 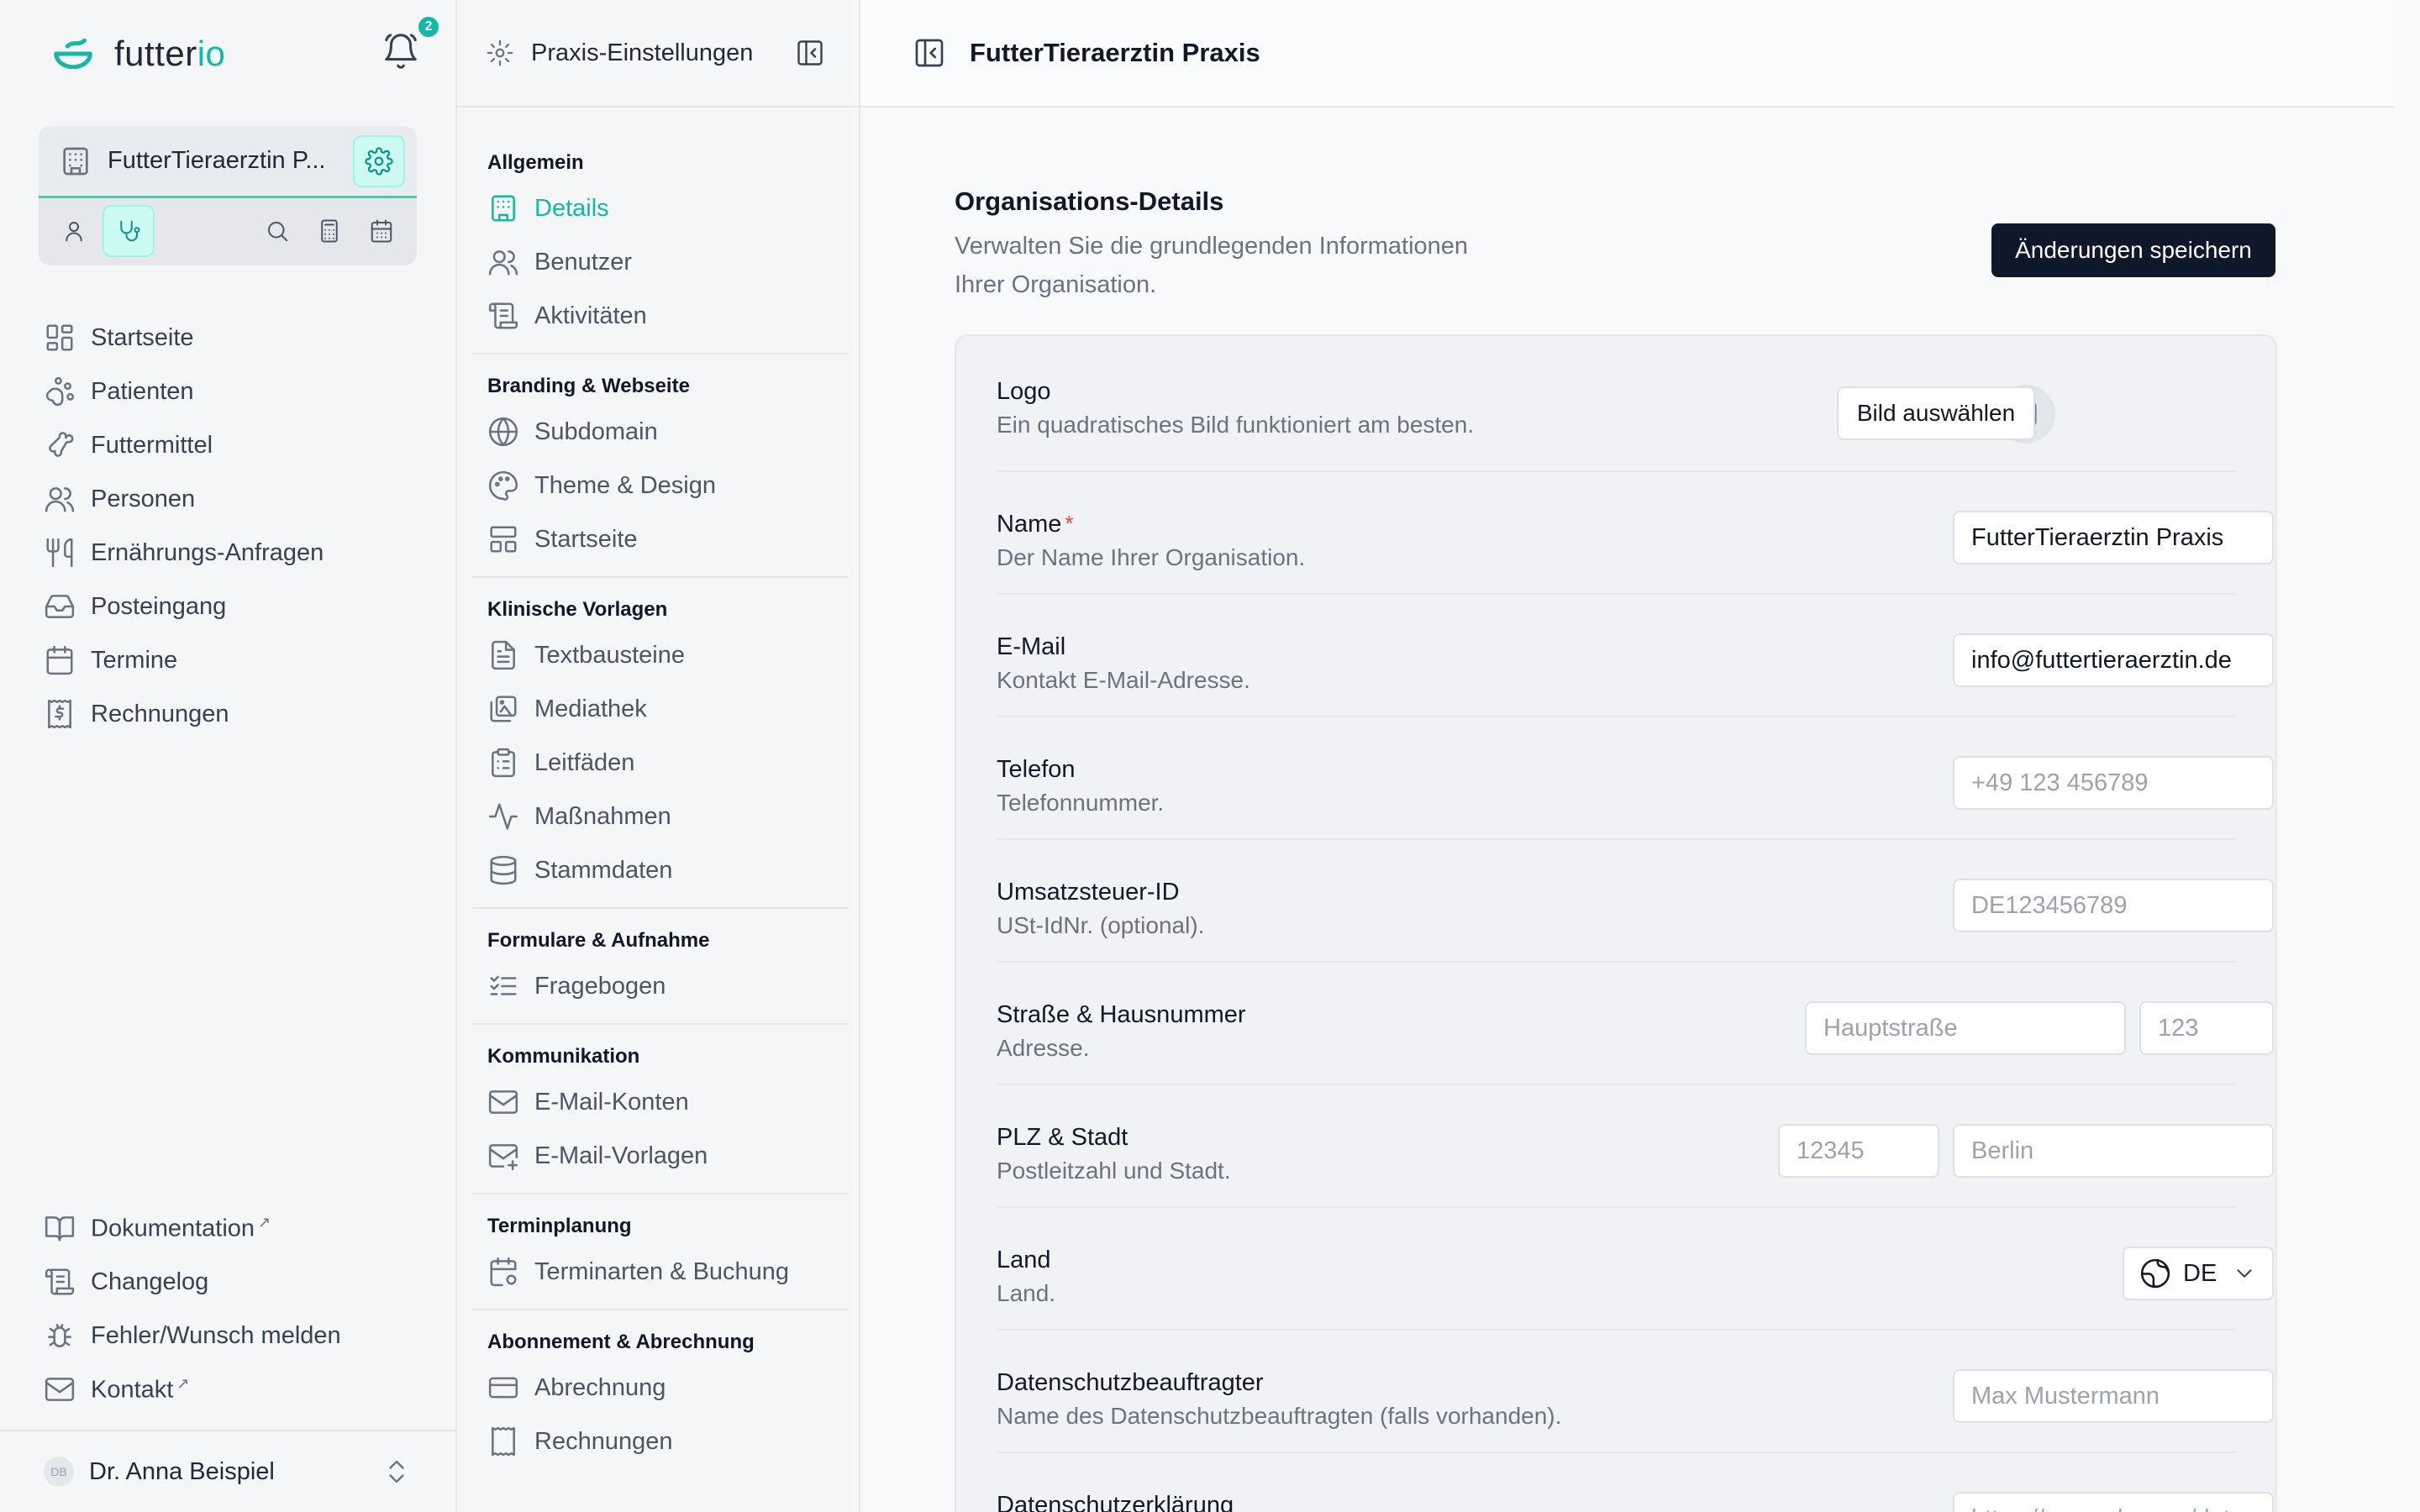 I want to click on brand-name: futterio, so click(x=170, y=53).